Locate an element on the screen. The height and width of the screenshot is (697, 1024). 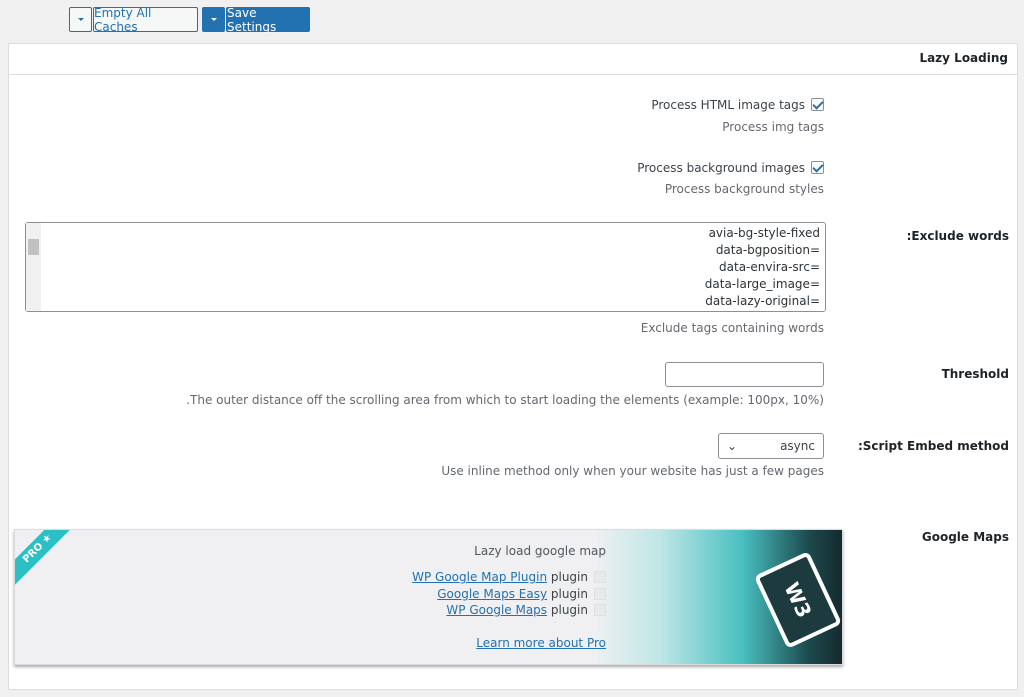
exclude-words-desc: Exclude tags containing words is located at coordinates (732, 328).